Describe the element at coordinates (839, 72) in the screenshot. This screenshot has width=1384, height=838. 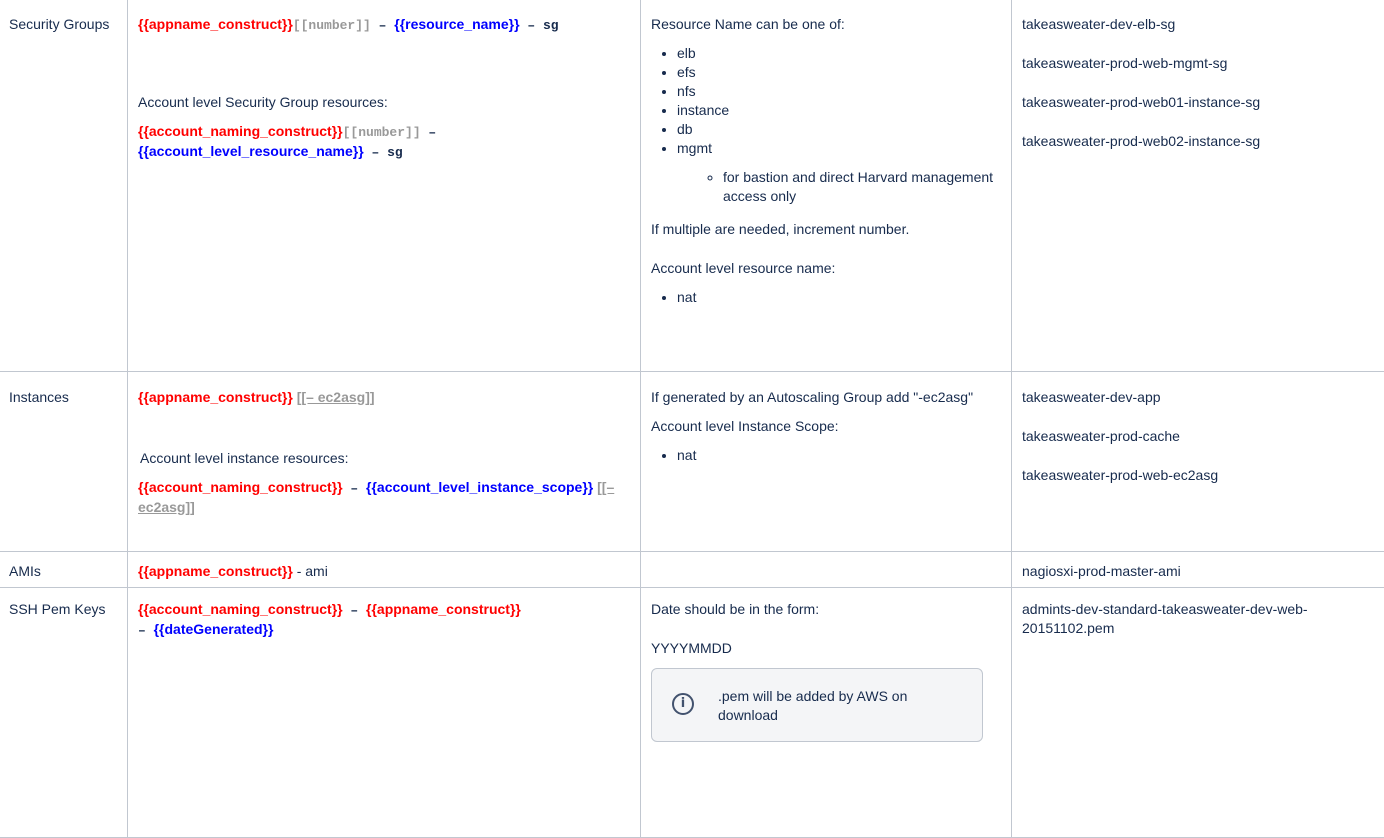
I see `list-item: efs` at that location.